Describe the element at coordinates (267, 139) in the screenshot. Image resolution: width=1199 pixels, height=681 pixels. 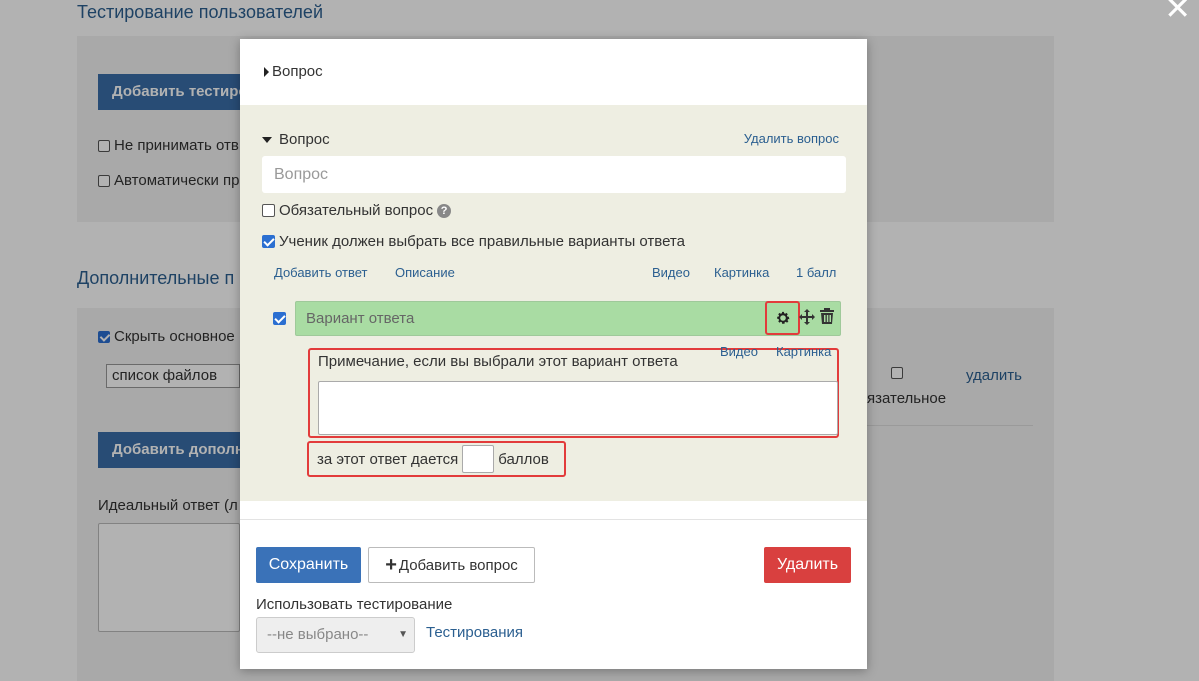
I see `caret-down-icon` at that location.